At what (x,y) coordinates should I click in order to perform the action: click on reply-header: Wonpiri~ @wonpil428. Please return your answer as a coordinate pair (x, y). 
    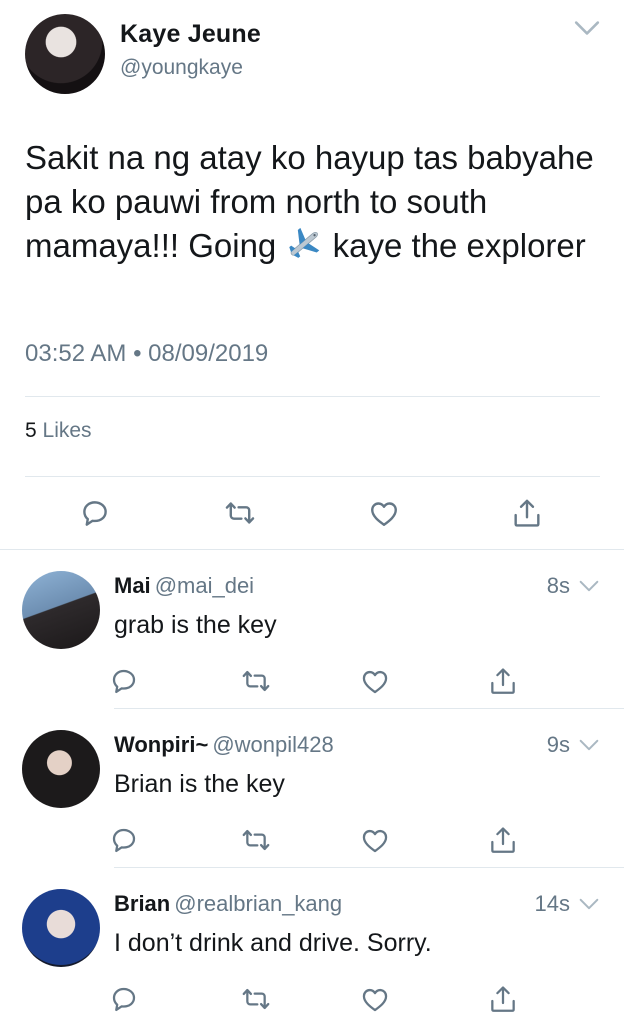
    Looking at the image, I should click on (224, 745).